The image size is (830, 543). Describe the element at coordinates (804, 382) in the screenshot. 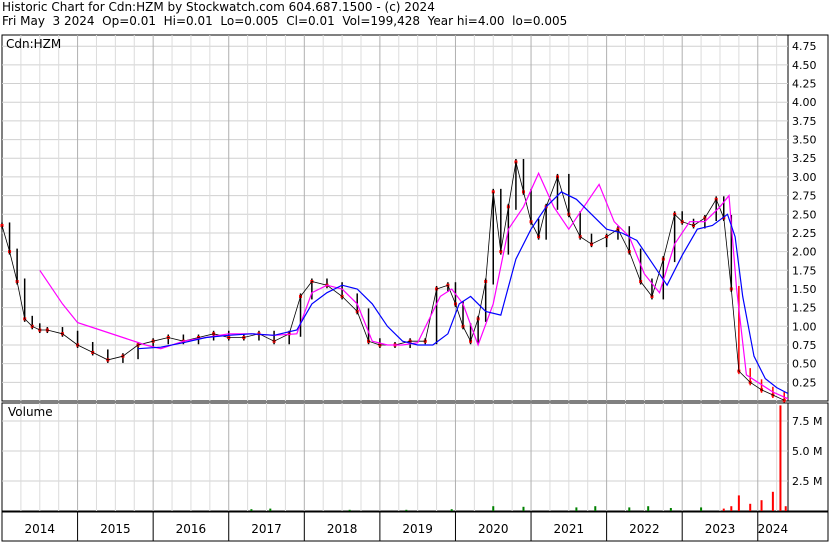

I see `price-tick-label: 0.25` at that location.